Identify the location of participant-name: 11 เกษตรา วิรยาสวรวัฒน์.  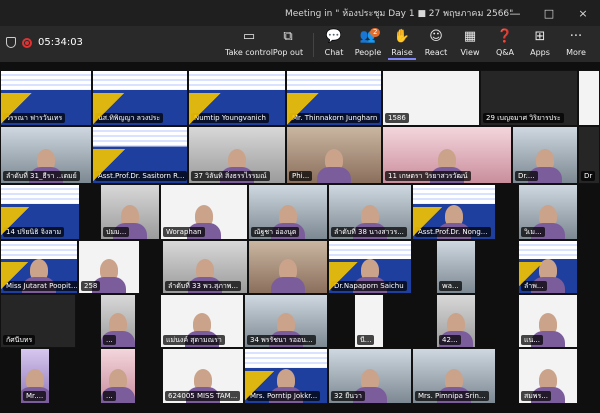
(428, 176).